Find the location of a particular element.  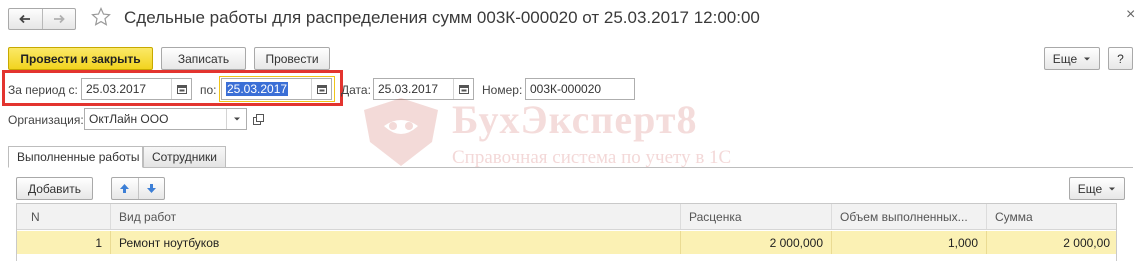

more-menu-button: Еще is located at coordinates (1072, 58).